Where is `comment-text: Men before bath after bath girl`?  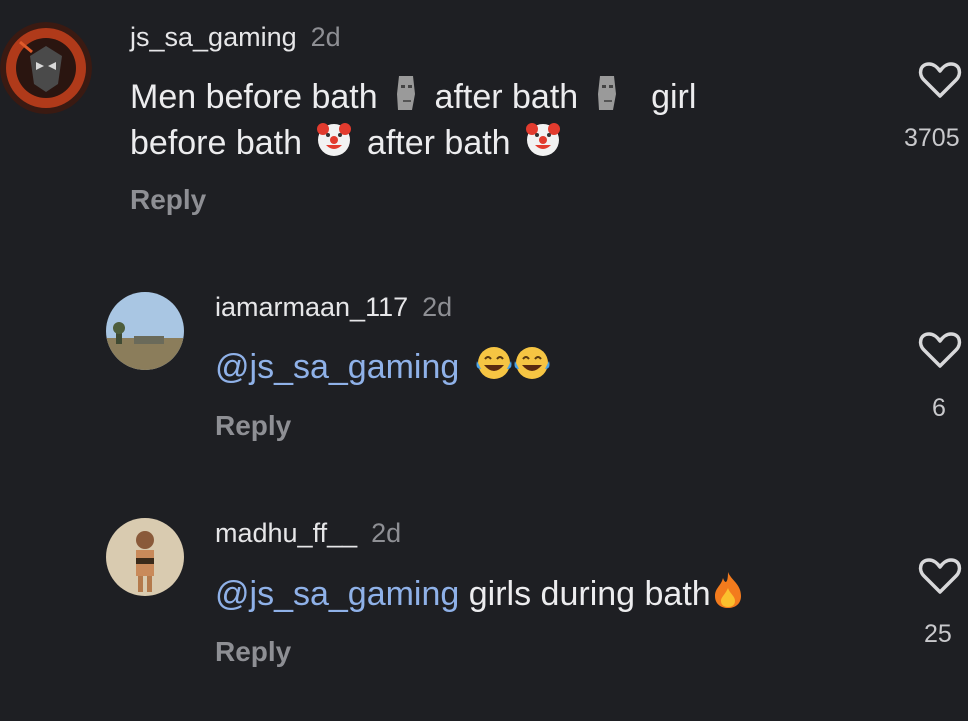
comment-text: Men before bath after bath girl is located at coordinates (413, 99).